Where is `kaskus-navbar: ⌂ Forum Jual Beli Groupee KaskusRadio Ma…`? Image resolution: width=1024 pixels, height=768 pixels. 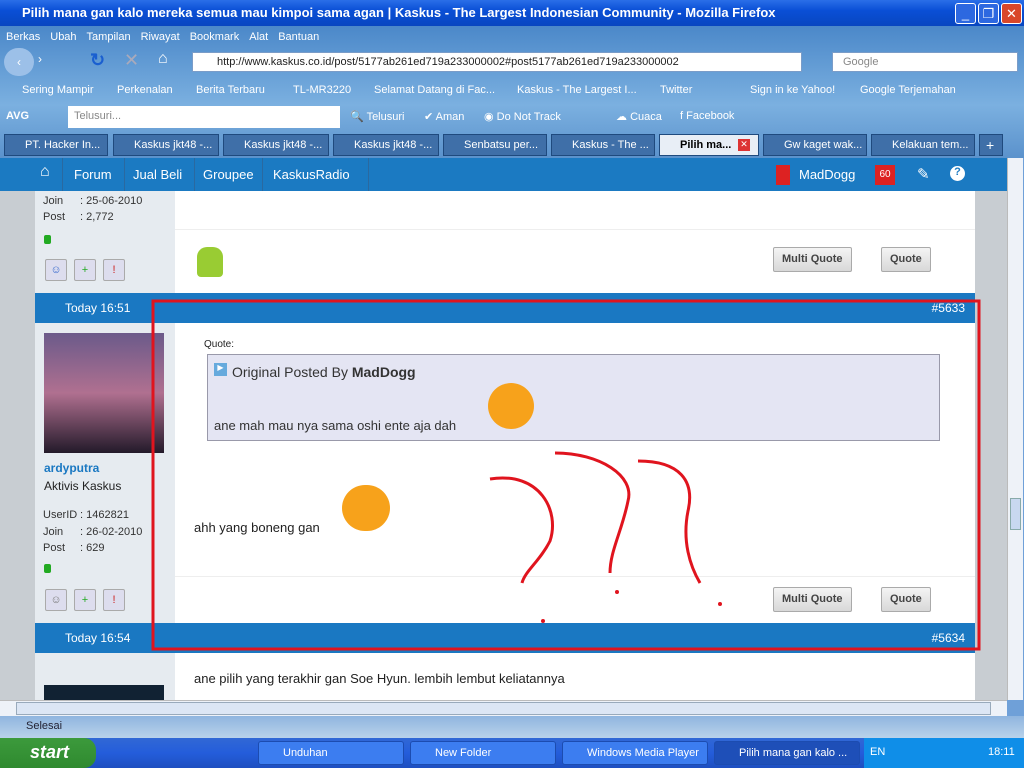
kaskus-navbar: ⌂ Forum Jual Beli Groupee KaskusRadio Ma… is located at coordinates (503, 174).